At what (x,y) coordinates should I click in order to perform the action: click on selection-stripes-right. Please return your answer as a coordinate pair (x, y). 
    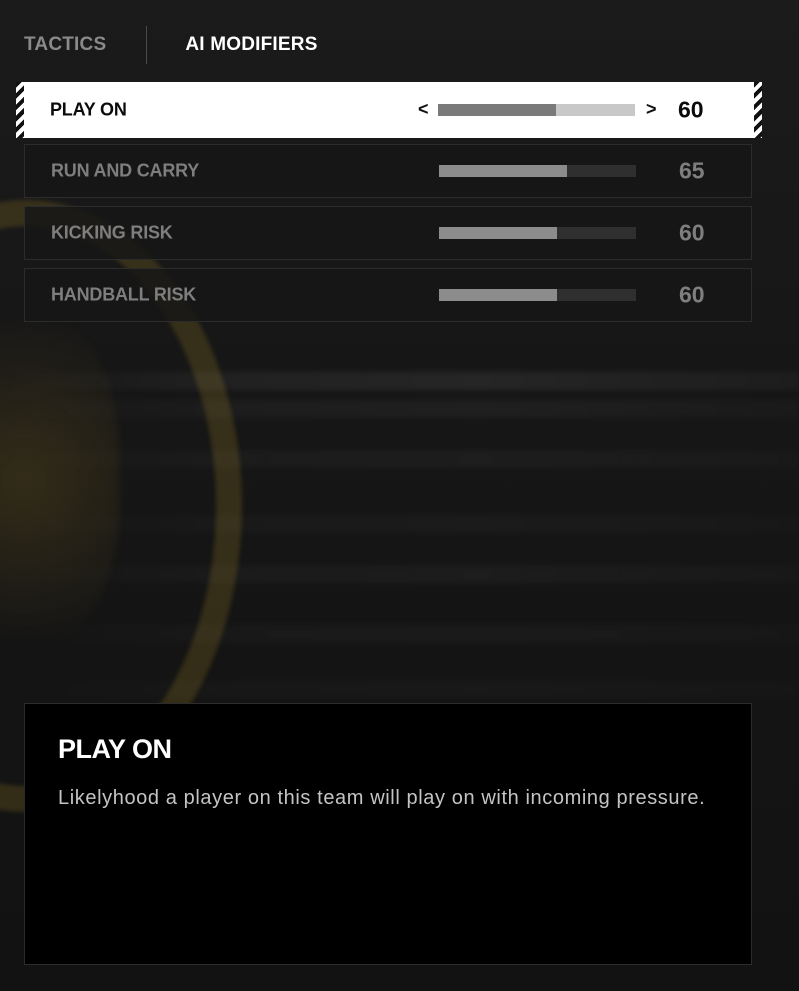
    Looking at the image, I should click on (758, 110).